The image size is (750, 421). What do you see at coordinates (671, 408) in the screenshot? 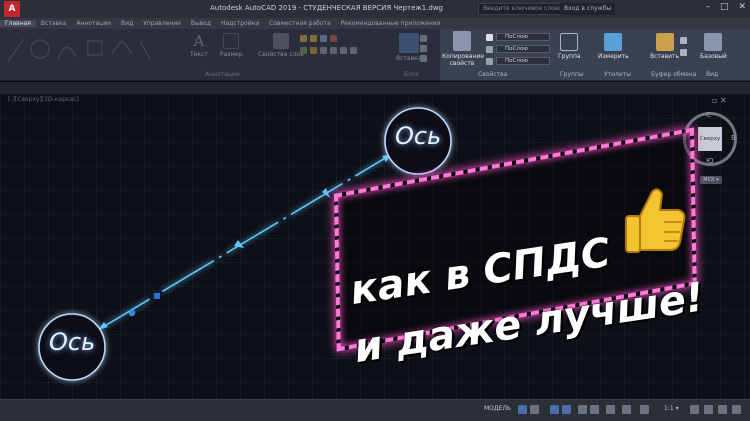
I see `annotation-scale-dropdown: 1:1 ▾` at bounding box center [671, 408].